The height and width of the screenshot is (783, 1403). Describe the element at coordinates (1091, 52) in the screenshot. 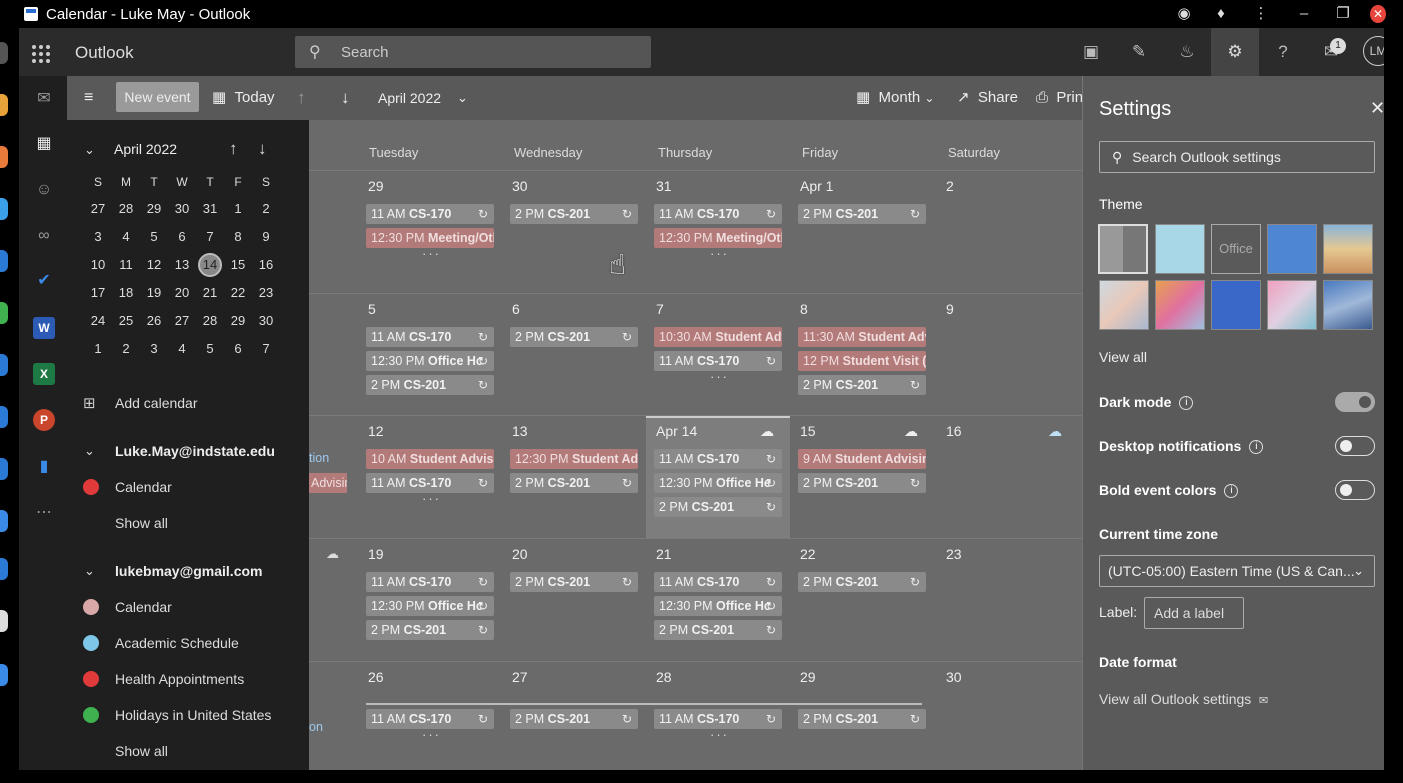

I see `teams-icon: ▣` at that location.